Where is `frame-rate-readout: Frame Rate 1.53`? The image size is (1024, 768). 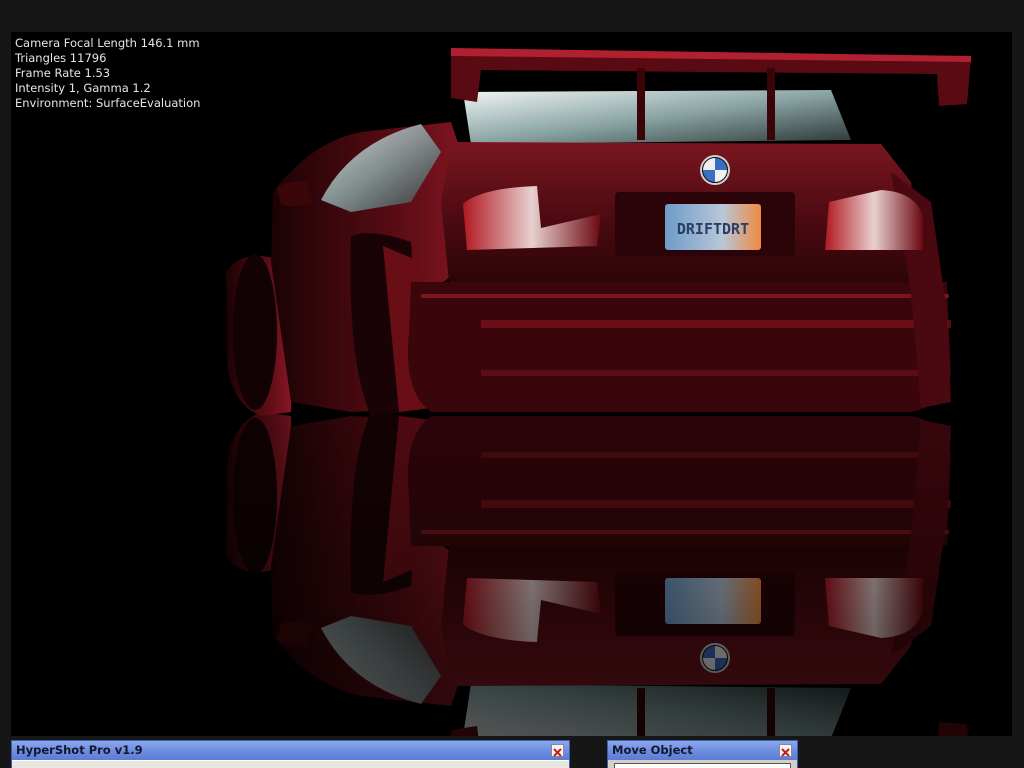 frame-rate-readout: Frame Rate 1.53 is located at coordinates (63, 73).